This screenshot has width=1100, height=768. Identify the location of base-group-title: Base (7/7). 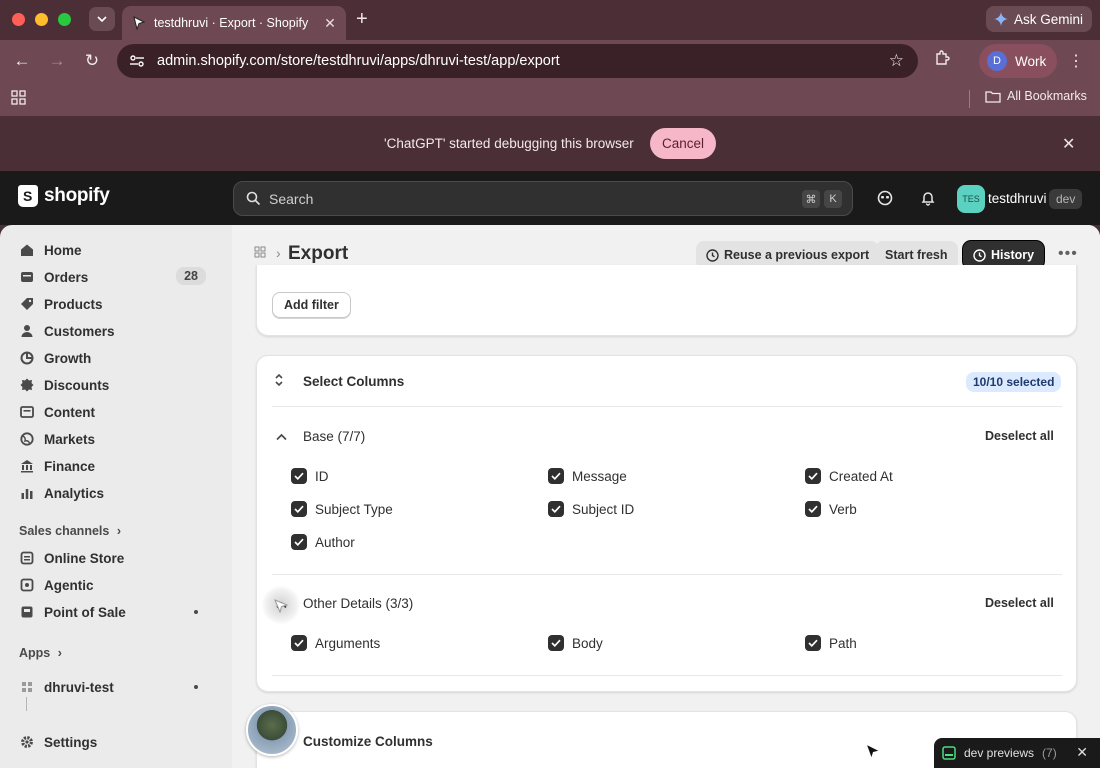
(334, 436).